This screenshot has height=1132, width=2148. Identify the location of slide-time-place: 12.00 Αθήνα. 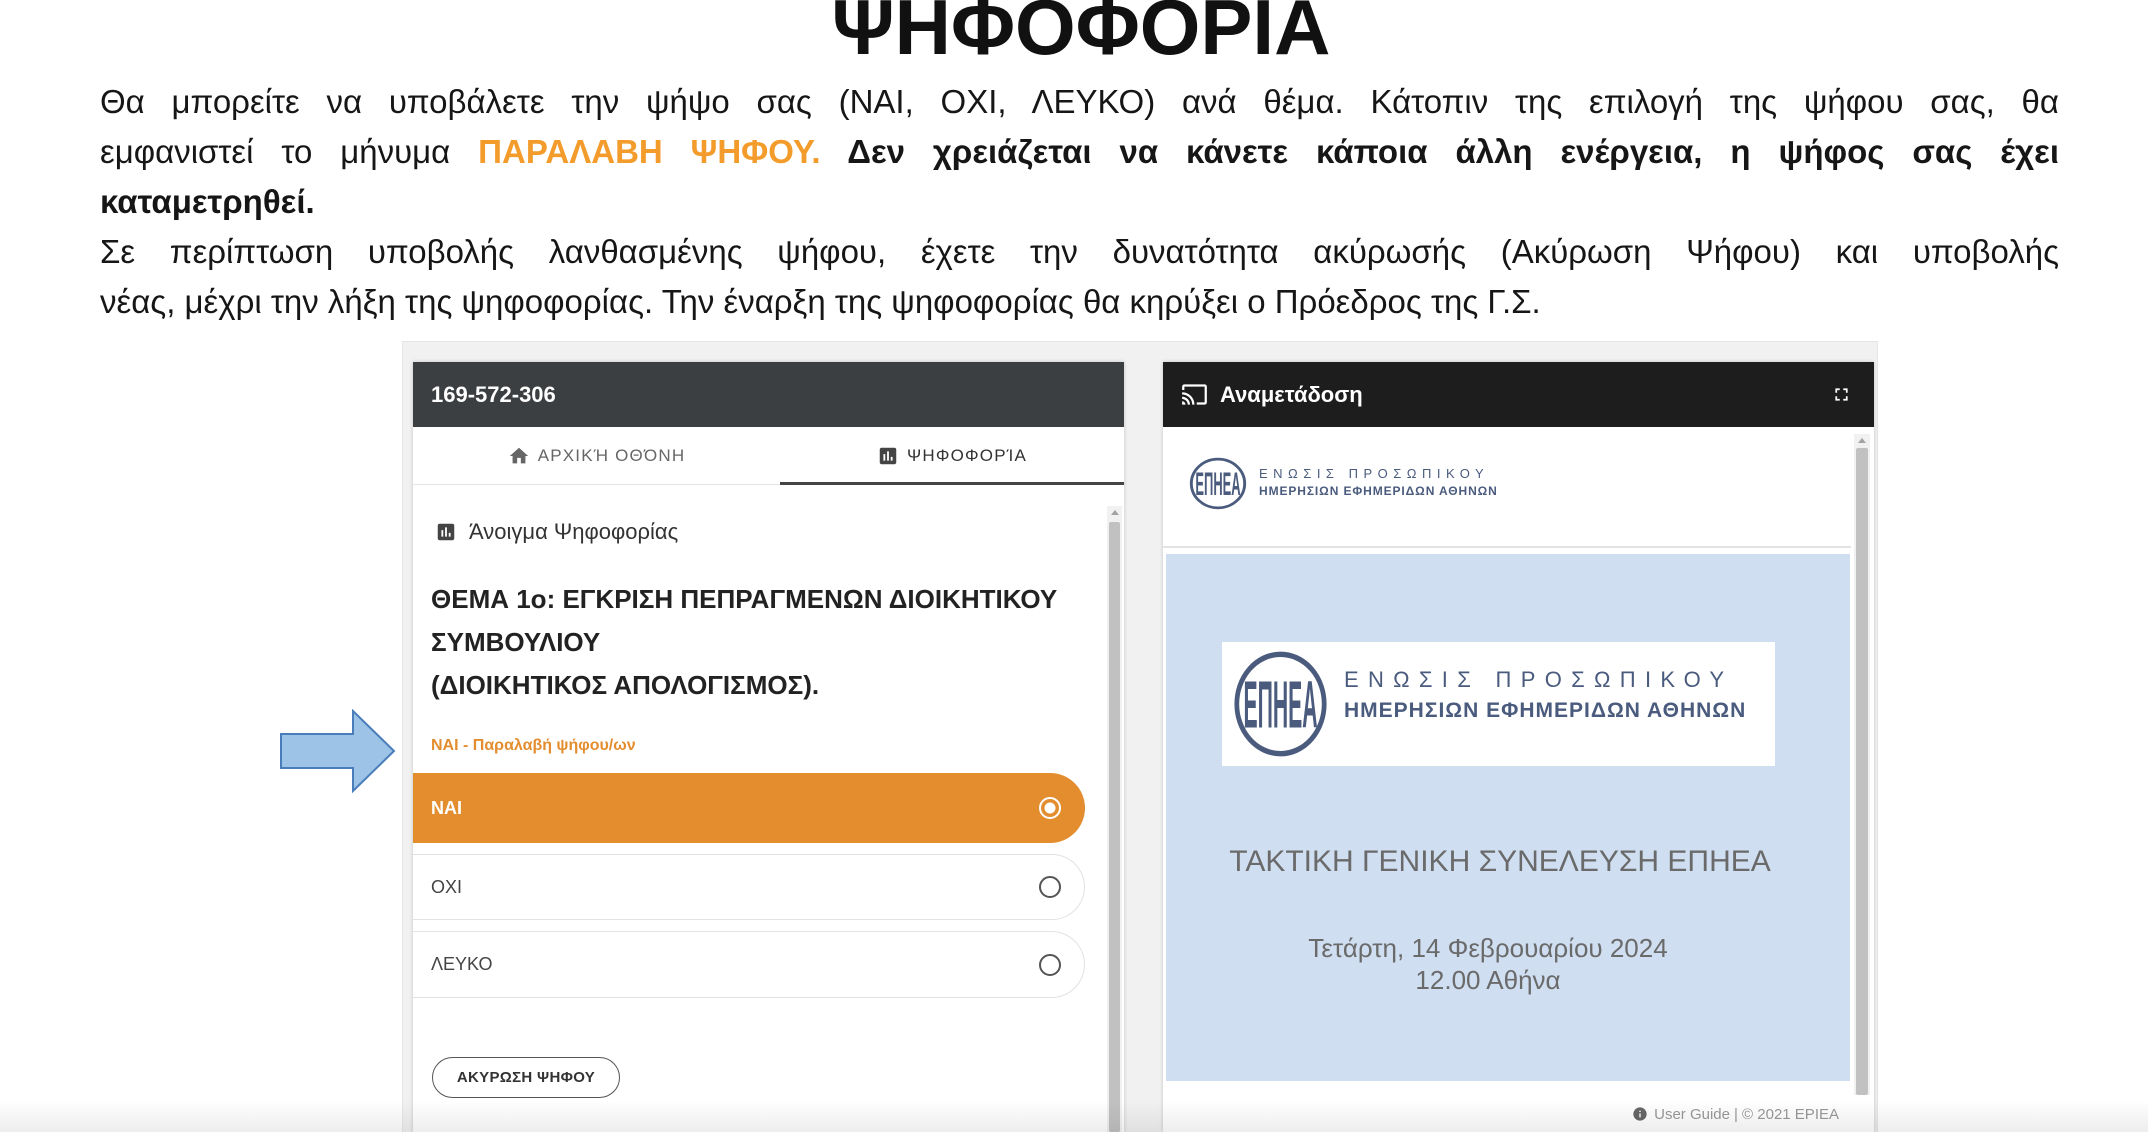
(1488, 980).